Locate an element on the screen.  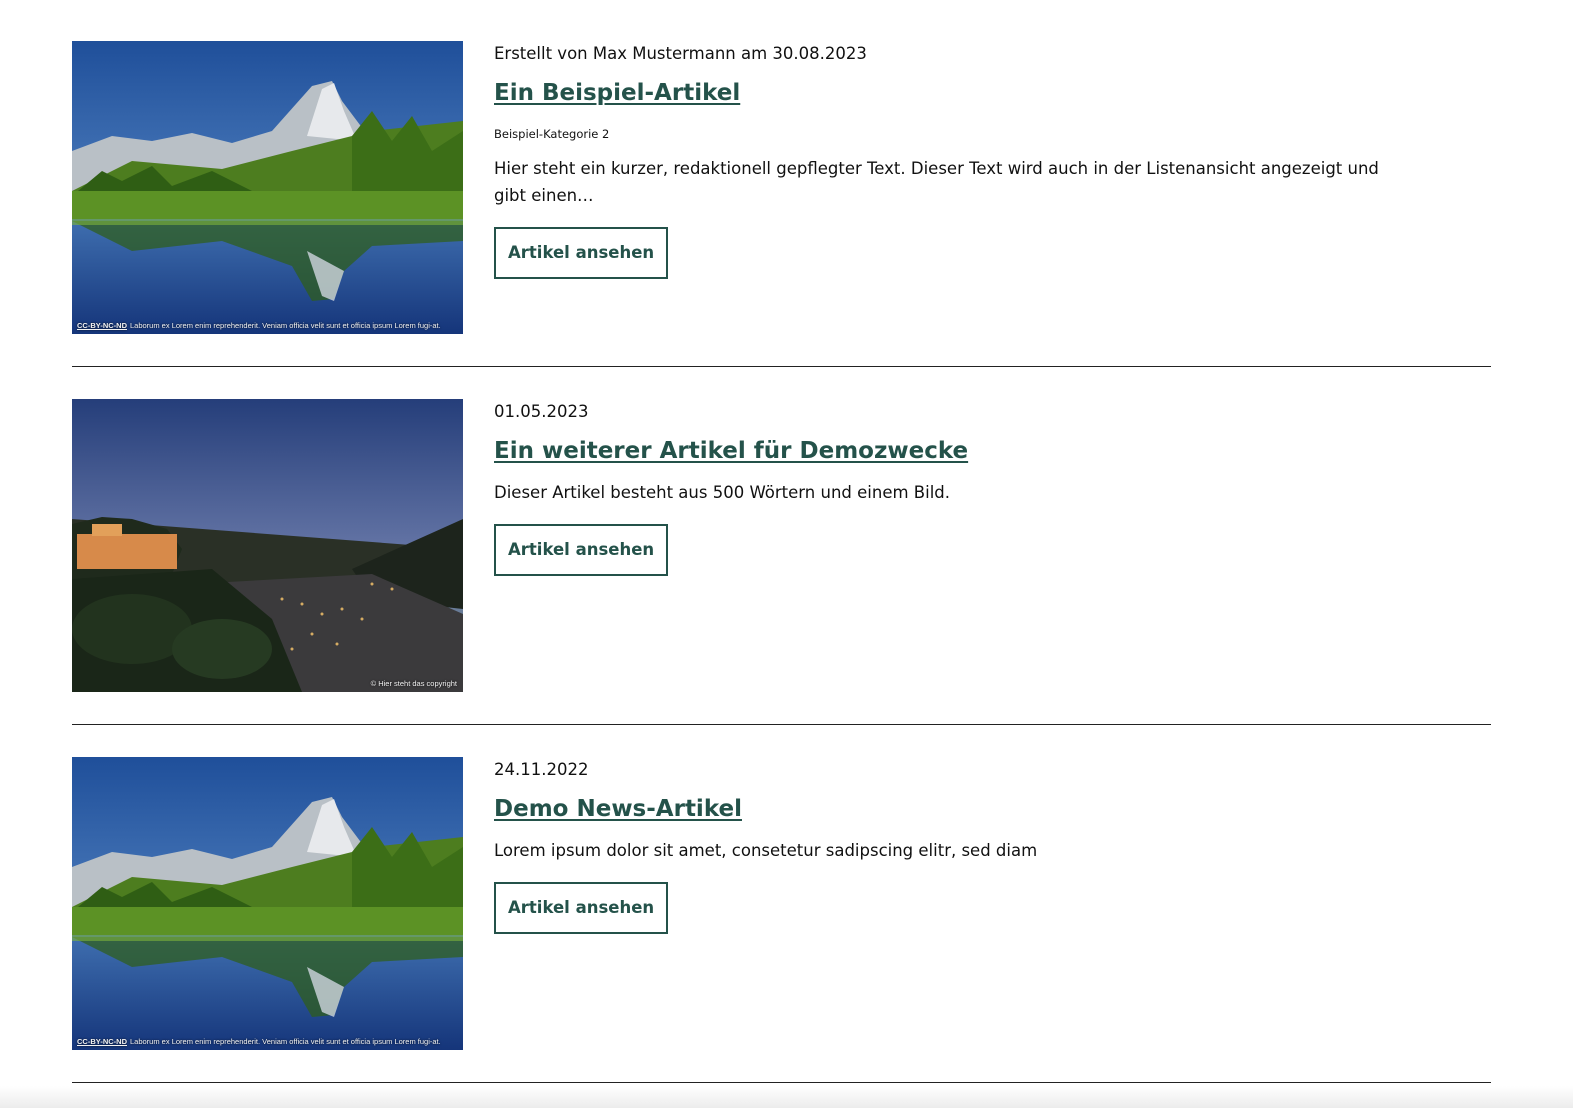
article-title-link: Demo News-Artikel is located at coordinates (618, 809).